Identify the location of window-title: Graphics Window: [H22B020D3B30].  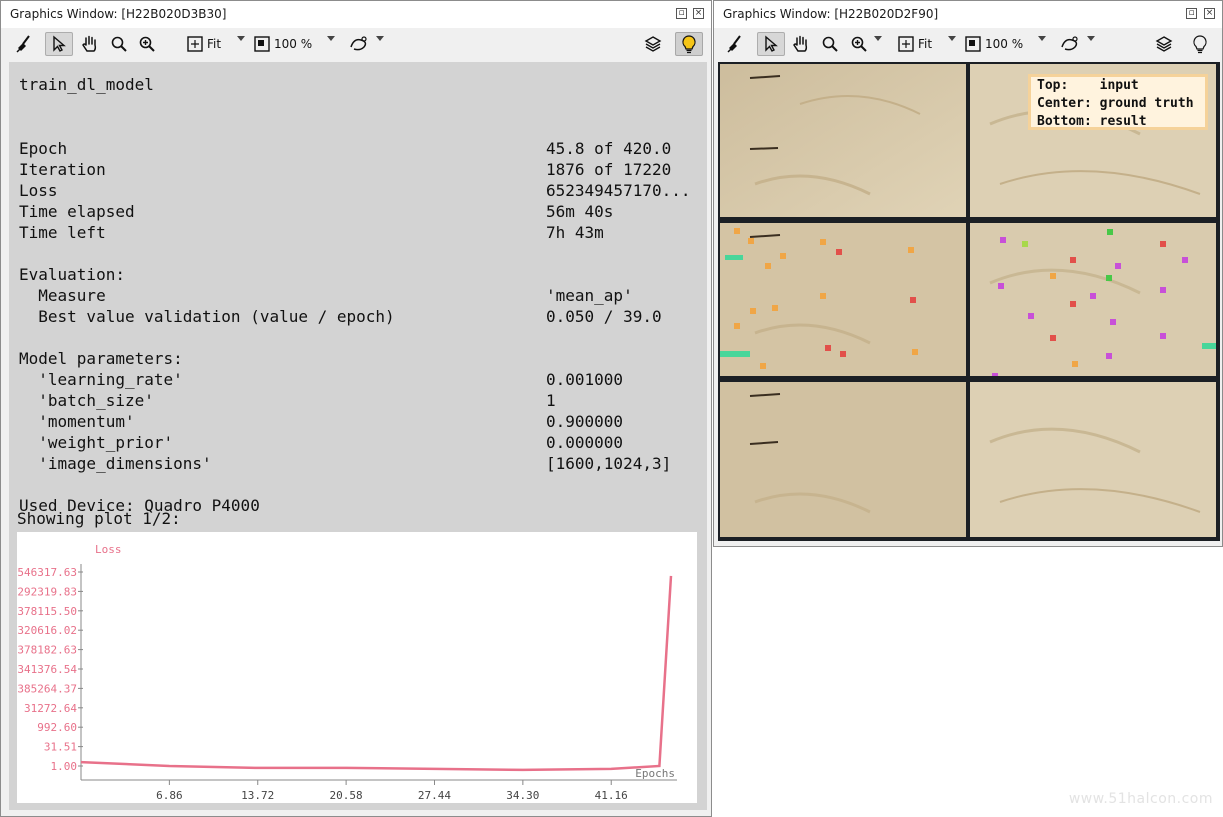
(118, 14).